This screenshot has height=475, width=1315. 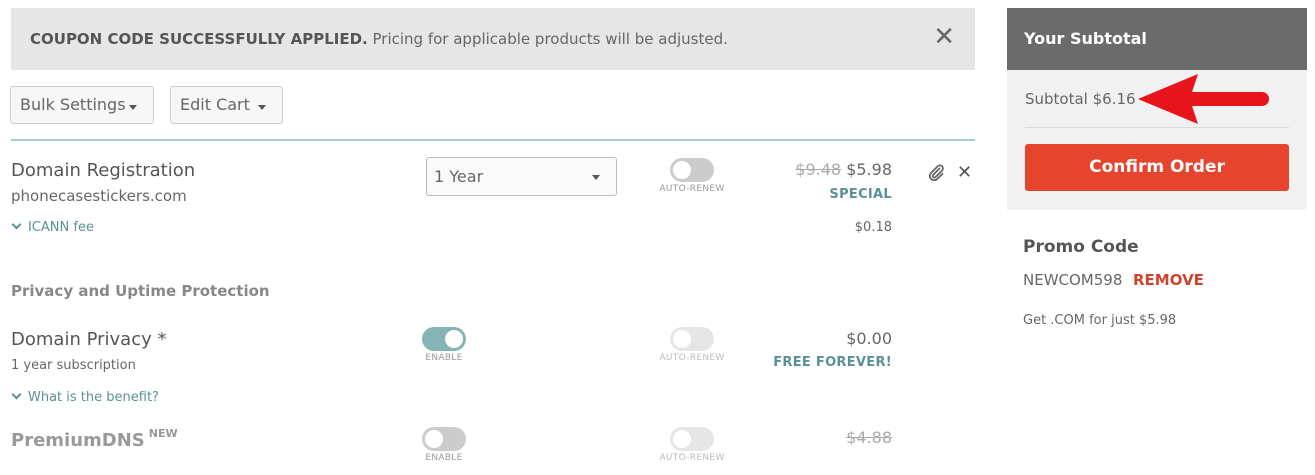 What do you see at coordinates (1073, 280) in the screenshot?
I see `promo-code-value: NEWCOM598` at bounding box center [1073, 280].